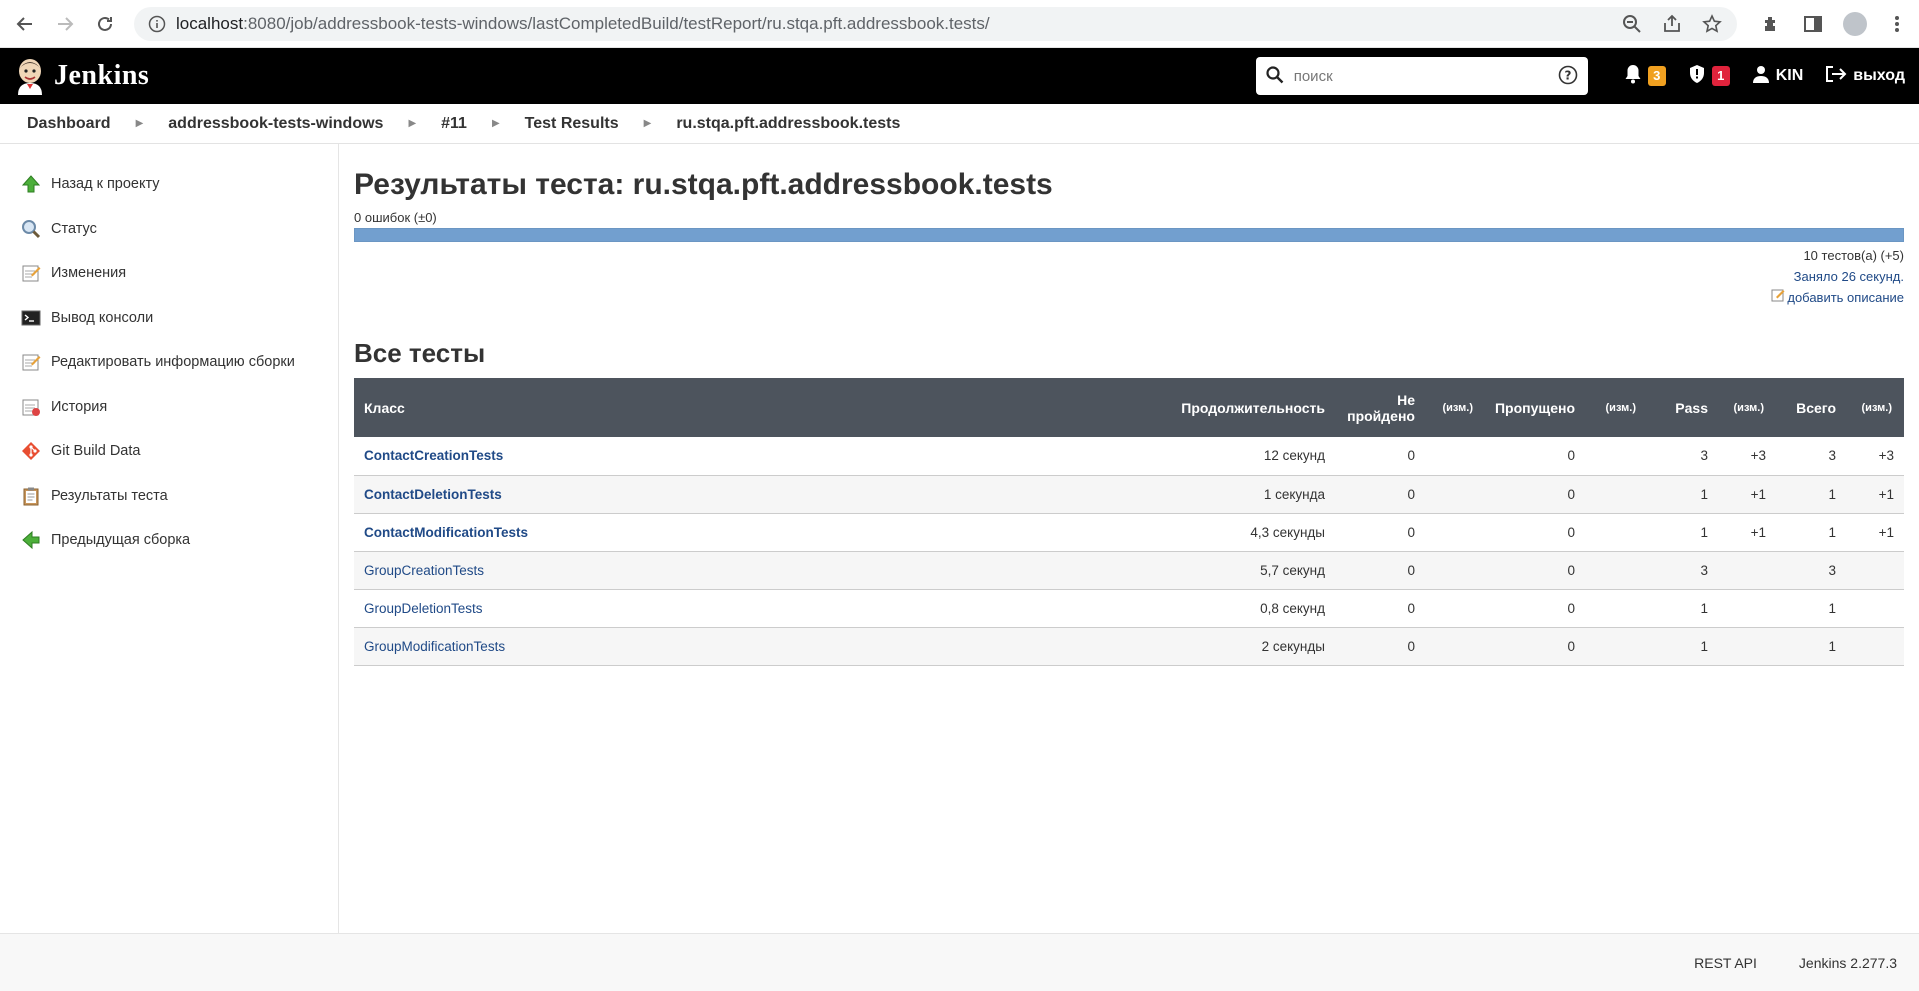 This screenshot has width=1919, height=991. What do you see at coordinates (105, 24) in the screenshot?
I see `reload-icon` at bounding box center [105, 24].